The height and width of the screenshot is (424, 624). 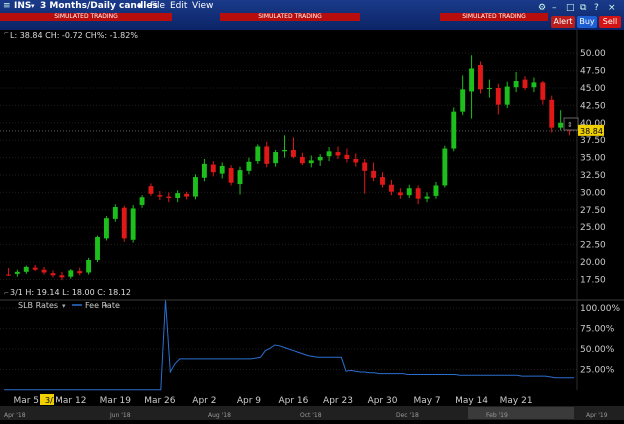 What do you see at coordinates (570, 125) in the screenshot?
I see `scale-expand-icon-glyph: ⇕` at bounding box center [570, 125].